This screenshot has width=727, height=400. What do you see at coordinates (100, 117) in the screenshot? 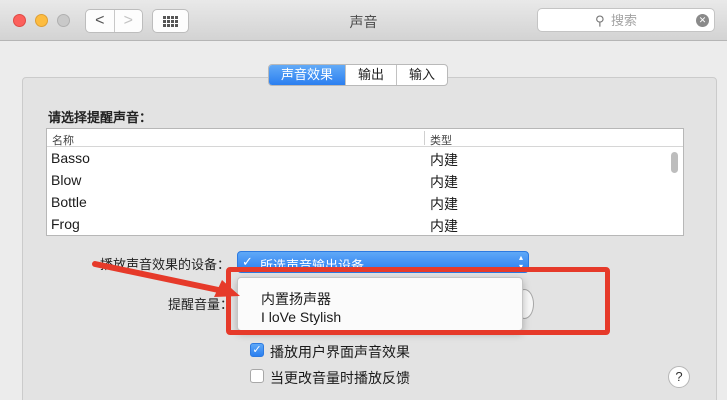
I see `alert-sound-label: 请选择提醒声音：` at bounding box center [100, 117].